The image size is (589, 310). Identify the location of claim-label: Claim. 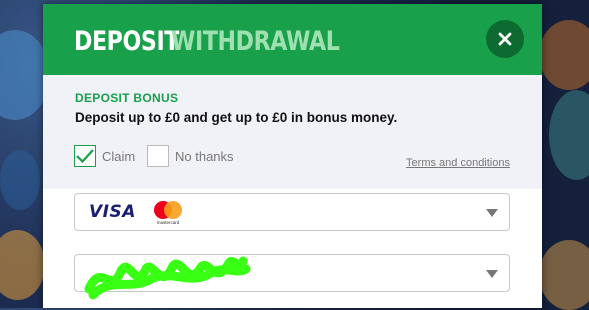
(119, 156).